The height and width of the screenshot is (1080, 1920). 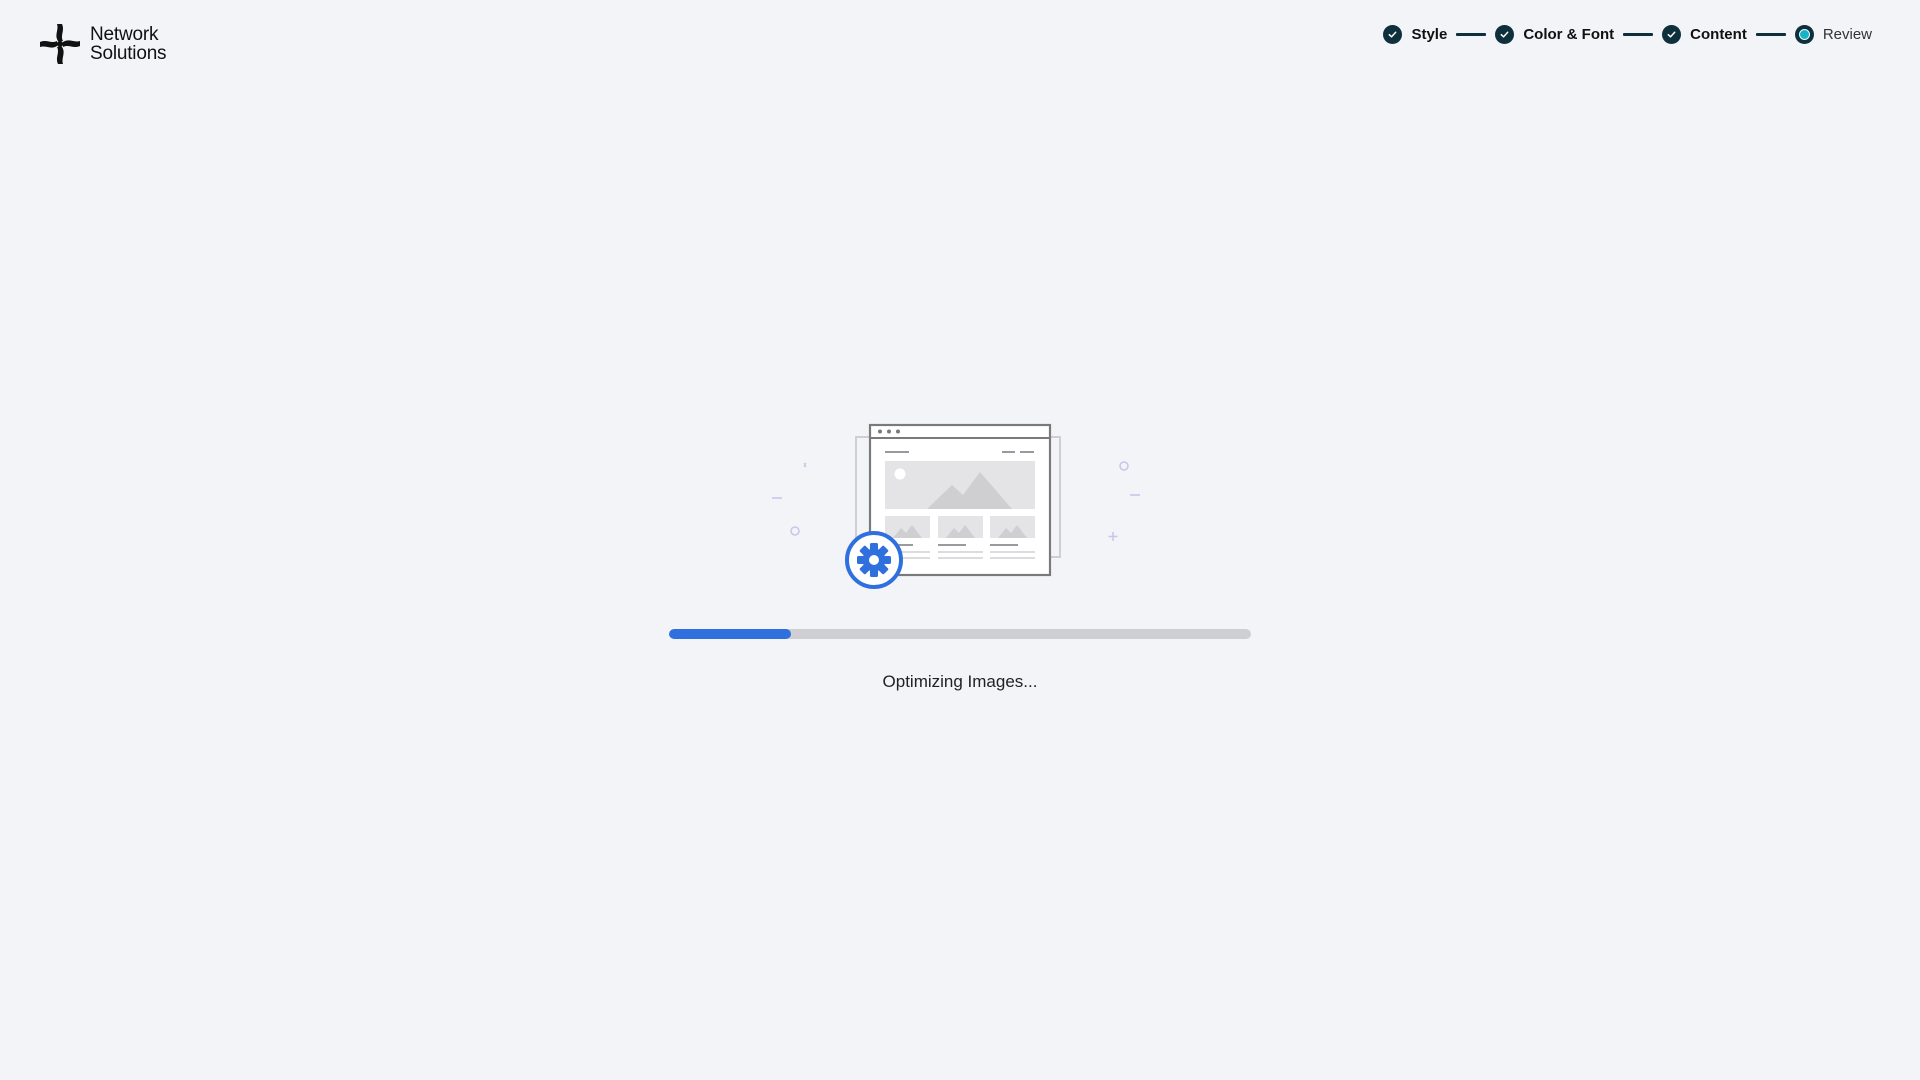 I want to click on brand-logo: Network Solutions, so click(x=102, y=44).